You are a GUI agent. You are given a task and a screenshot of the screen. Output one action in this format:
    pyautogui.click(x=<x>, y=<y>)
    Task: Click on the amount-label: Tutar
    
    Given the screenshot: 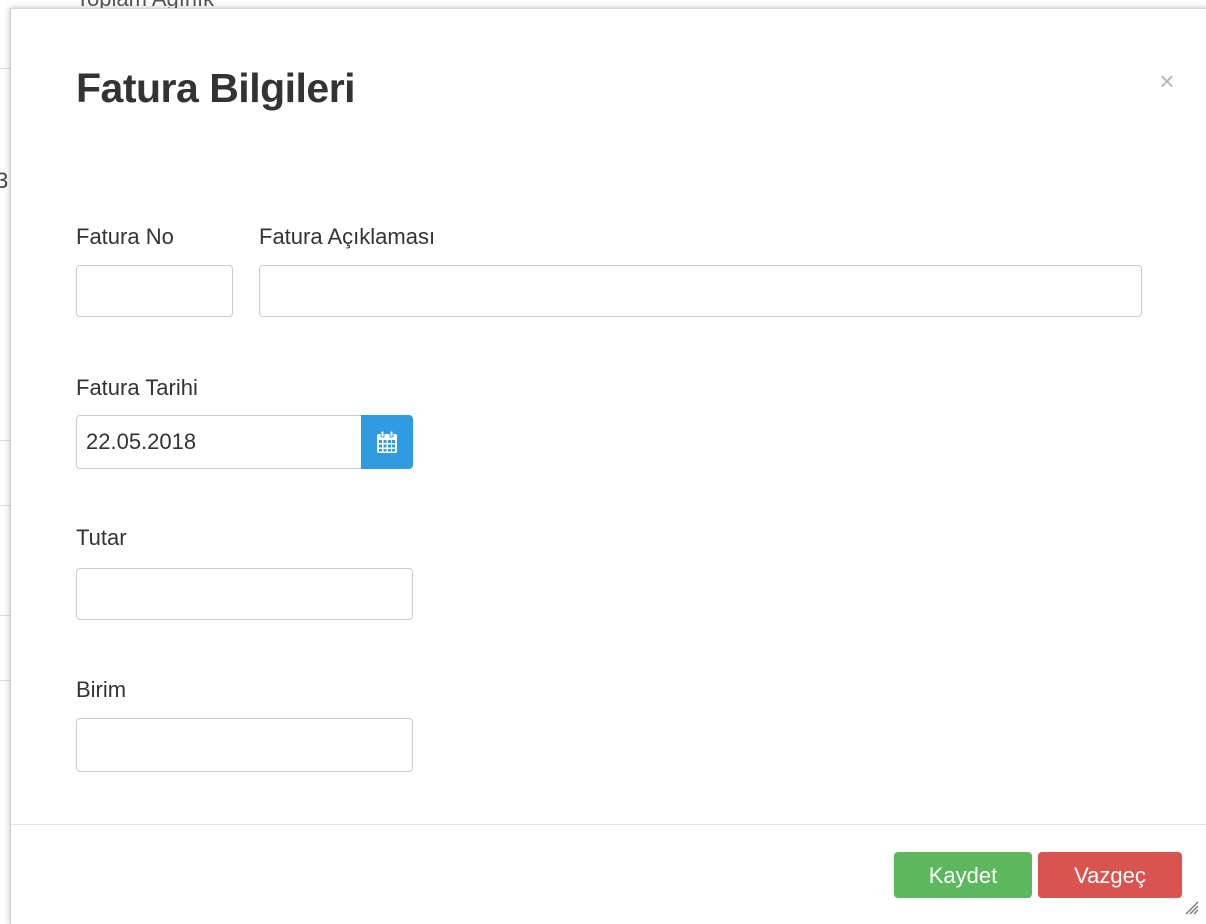 What is the action you would take?
    pyautogui.click(x=101, y=537)
    